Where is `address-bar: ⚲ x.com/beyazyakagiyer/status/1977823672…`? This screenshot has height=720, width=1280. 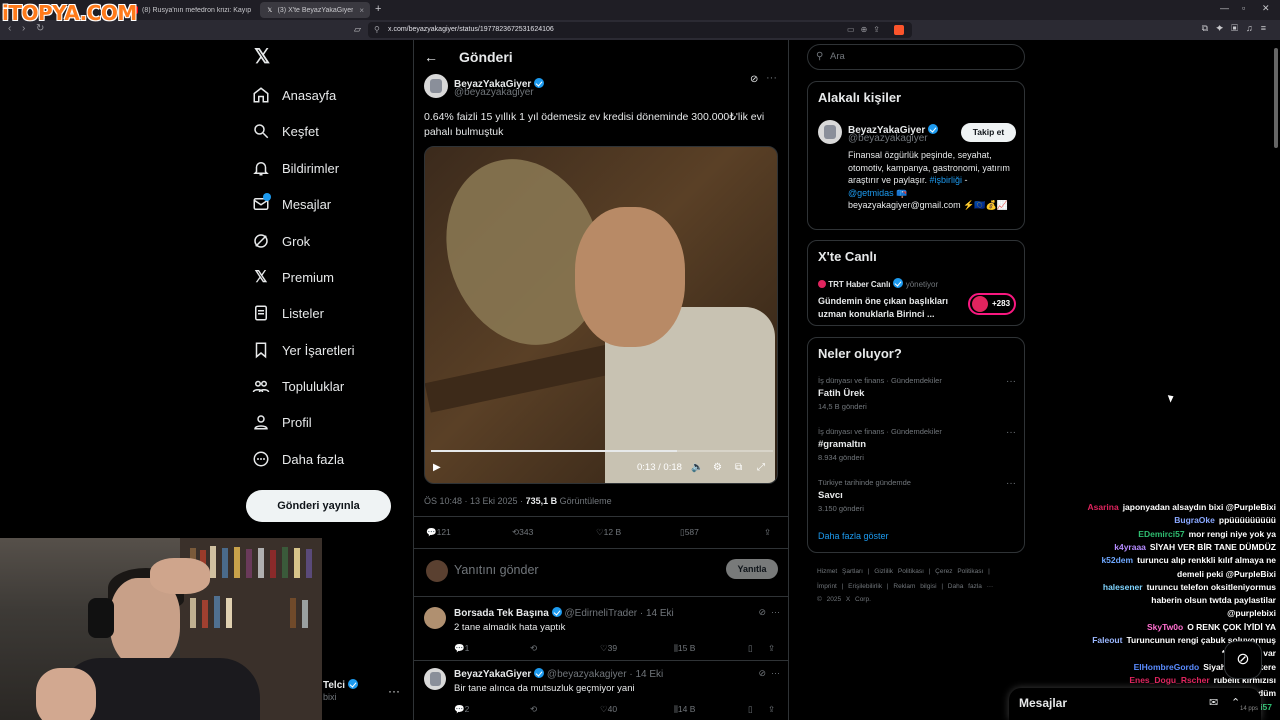
address-bar: ⚲ x.com/beyazyakagiyer/status/1977823672… is located at coordinates (640, 30).